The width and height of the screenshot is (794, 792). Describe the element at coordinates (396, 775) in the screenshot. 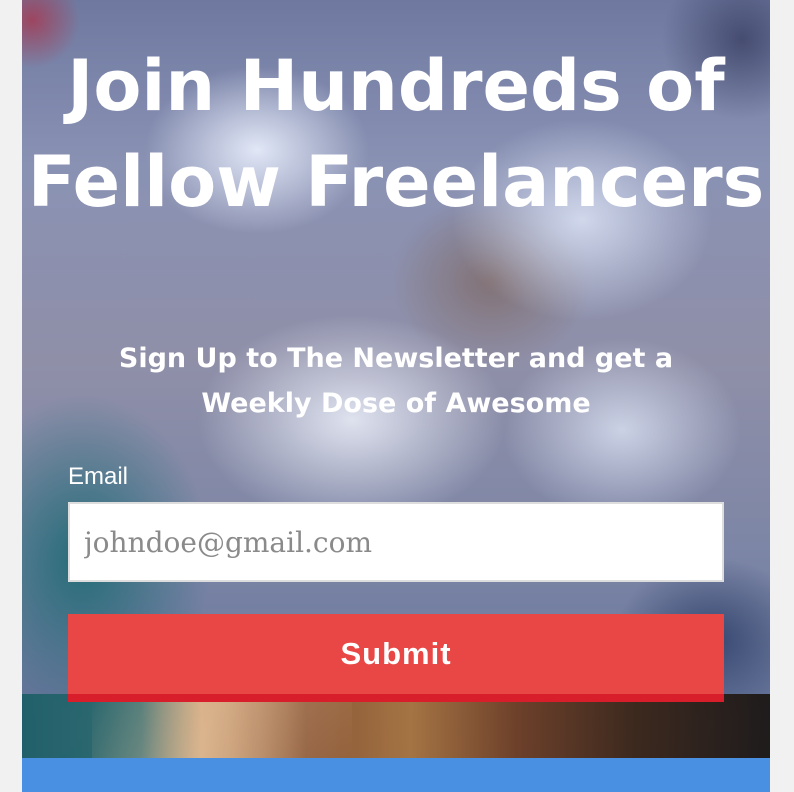

I see `bottom-bar` at that location.